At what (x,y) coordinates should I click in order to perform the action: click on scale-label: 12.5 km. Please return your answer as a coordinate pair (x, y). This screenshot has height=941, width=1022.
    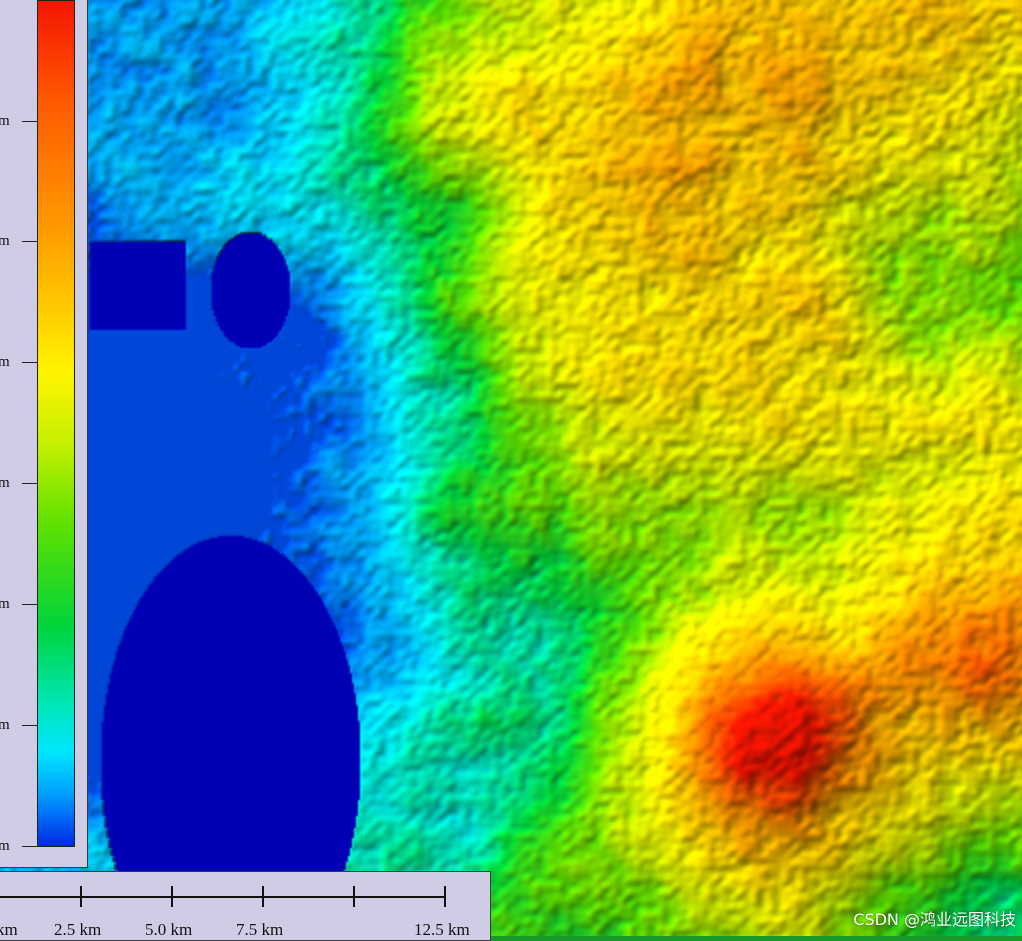
    Looking at the image, I should click on (442, 929).